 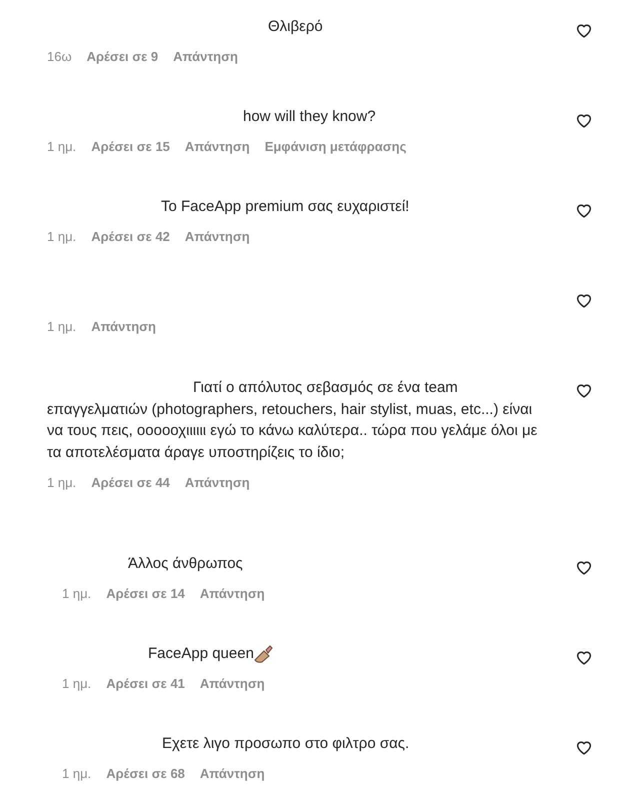 I want to click on likes-link: Αρέσει σε 68, so click(x=145, y=774).